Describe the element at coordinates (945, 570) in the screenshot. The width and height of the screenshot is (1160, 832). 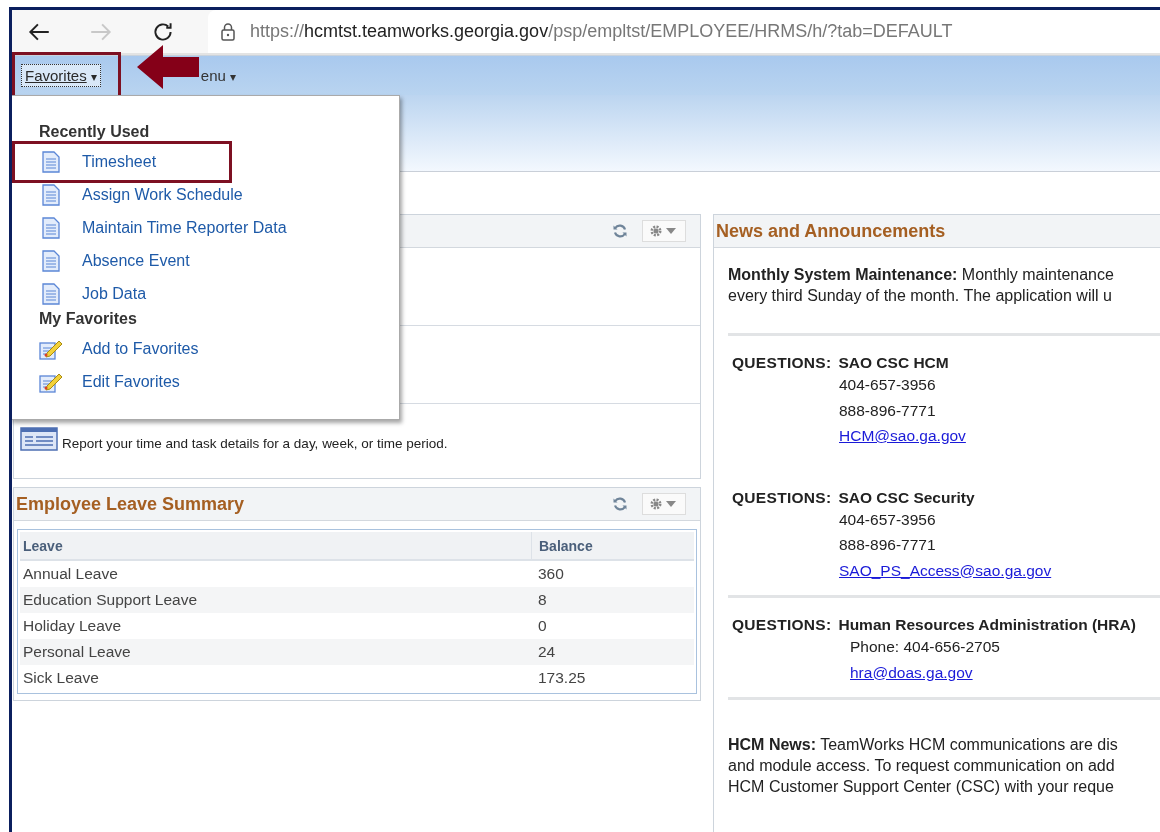
I see `email-link: SAO_PS_Access@sao.ga.gov` at that location.